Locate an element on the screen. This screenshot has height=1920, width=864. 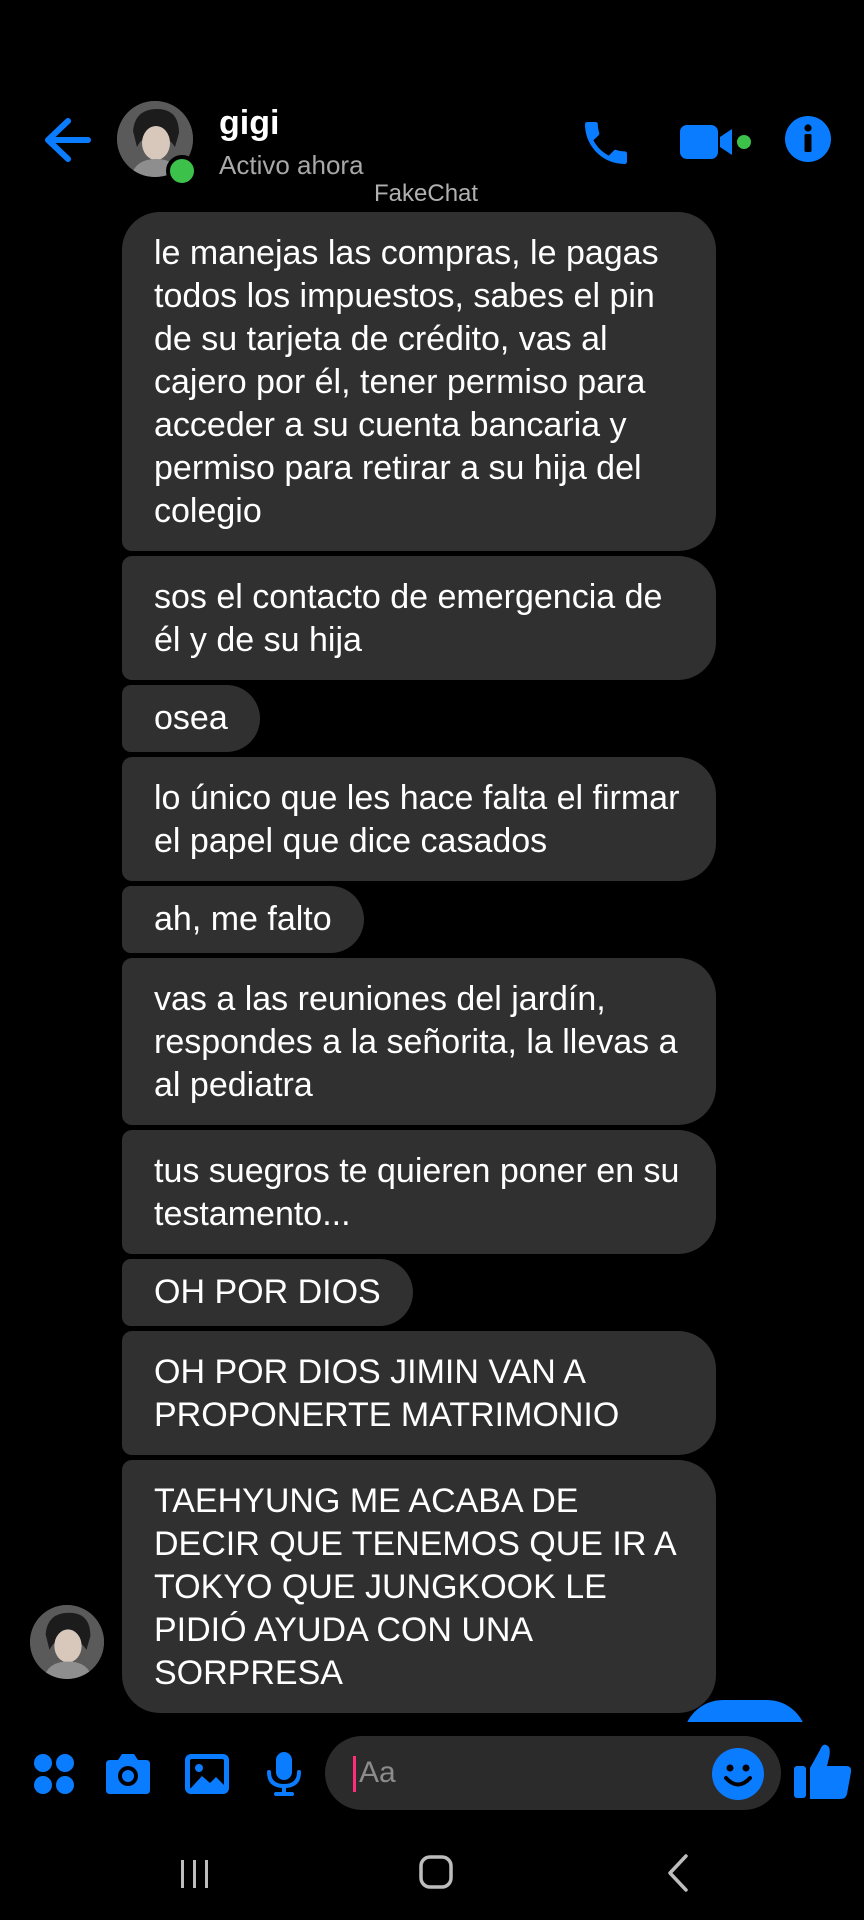
smiley-icon is located at coordinates (738, 1774).